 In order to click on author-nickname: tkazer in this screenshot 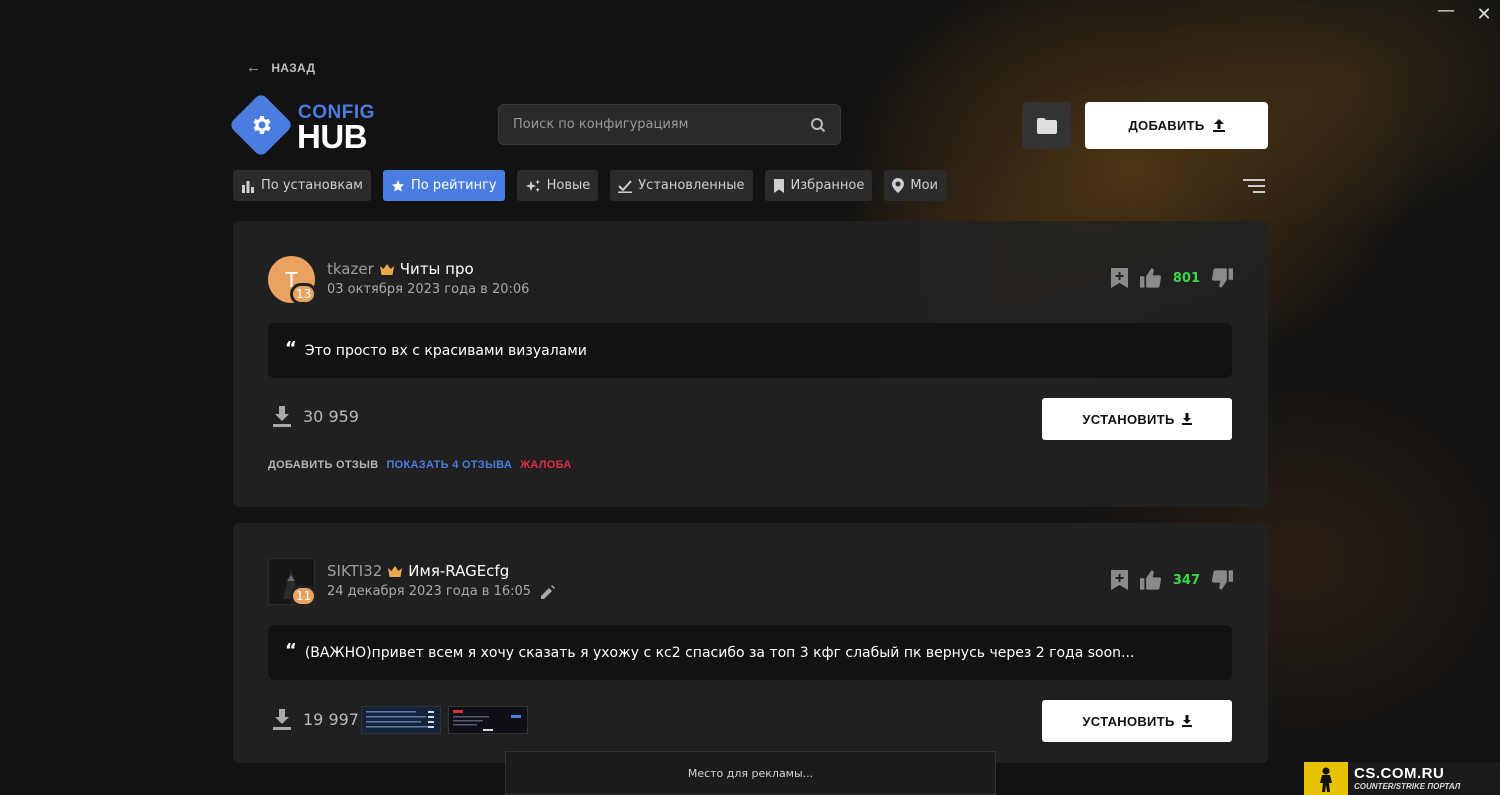, I will do `click(350, 269)`.